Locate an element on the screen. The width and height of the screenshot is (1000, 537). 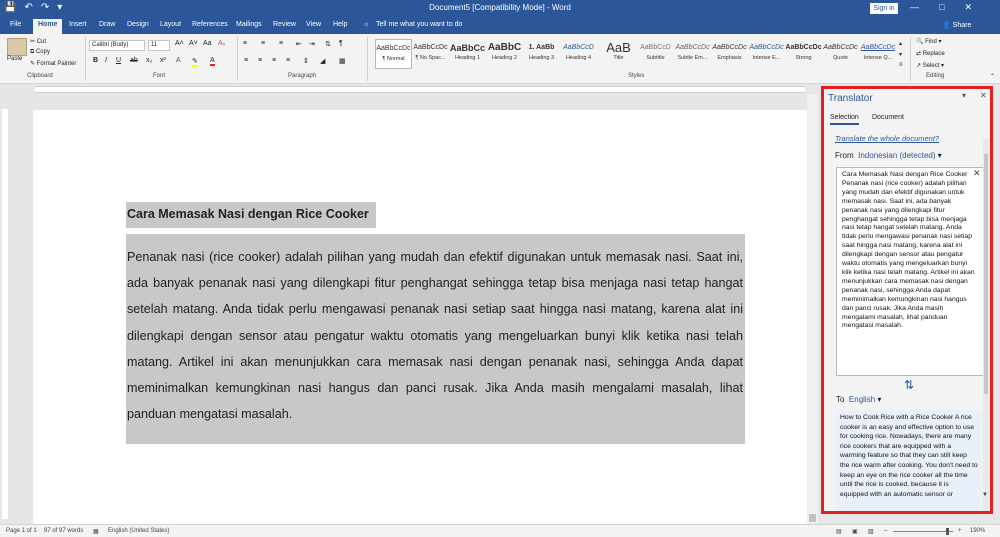
swap-languages-icon: ⇅ is located at coordinates (909, 385).